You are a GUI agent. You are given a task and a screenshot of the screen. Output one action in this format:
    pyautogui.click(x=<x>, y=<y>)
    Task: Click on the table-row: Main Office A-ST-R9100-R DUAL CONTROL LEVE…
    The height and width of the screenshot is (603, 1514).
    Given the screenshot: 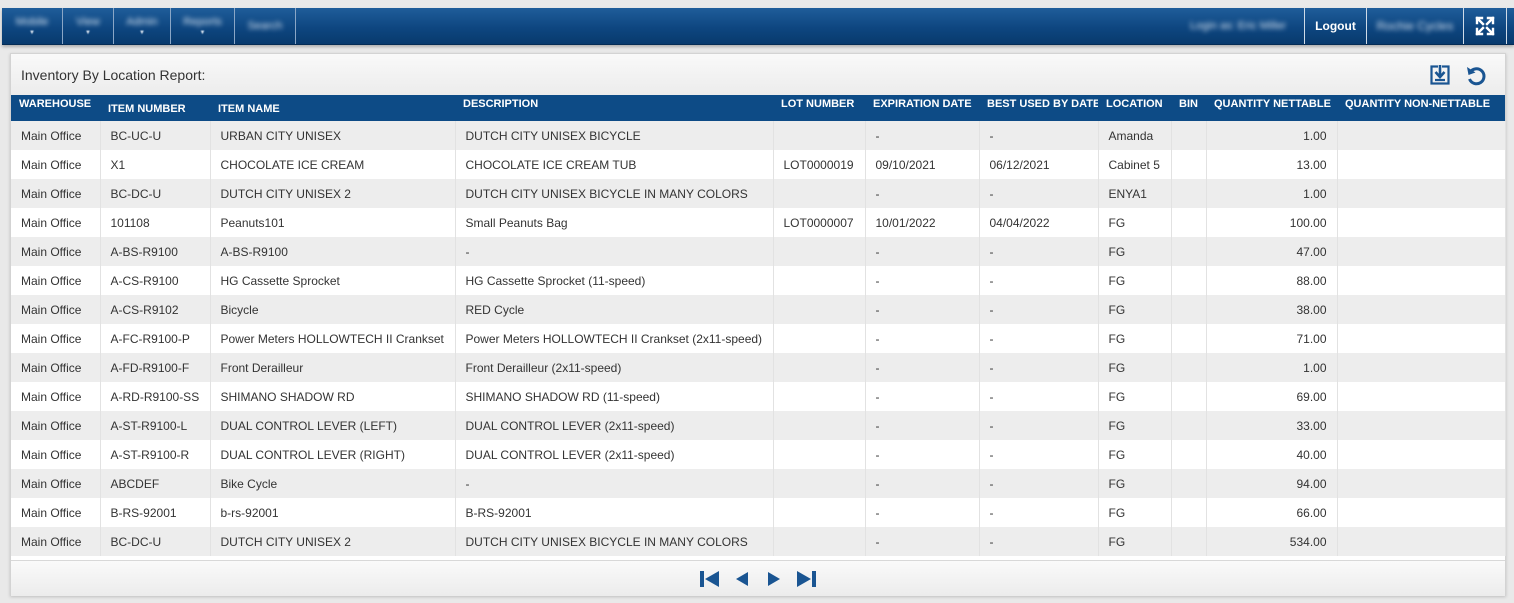 What is the action you would take?
    pyautogui.click(x=758, y=454)
    